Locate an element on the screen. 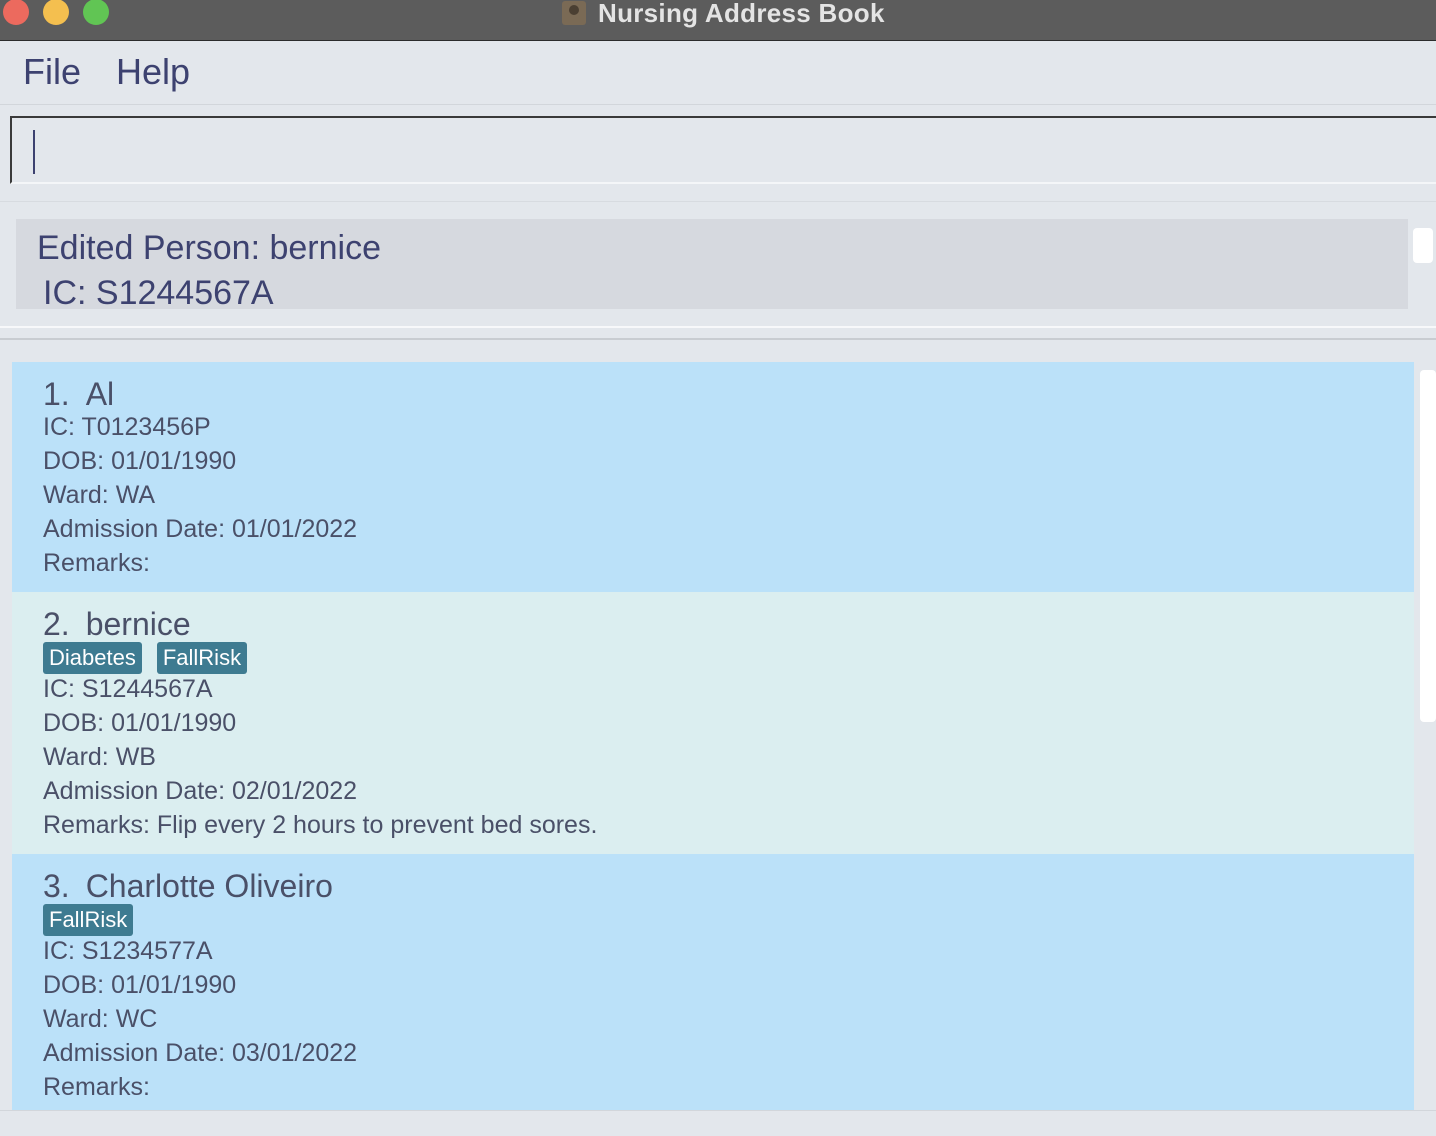  person-ward: Ward: WC is located at coordinates (100, 1019).